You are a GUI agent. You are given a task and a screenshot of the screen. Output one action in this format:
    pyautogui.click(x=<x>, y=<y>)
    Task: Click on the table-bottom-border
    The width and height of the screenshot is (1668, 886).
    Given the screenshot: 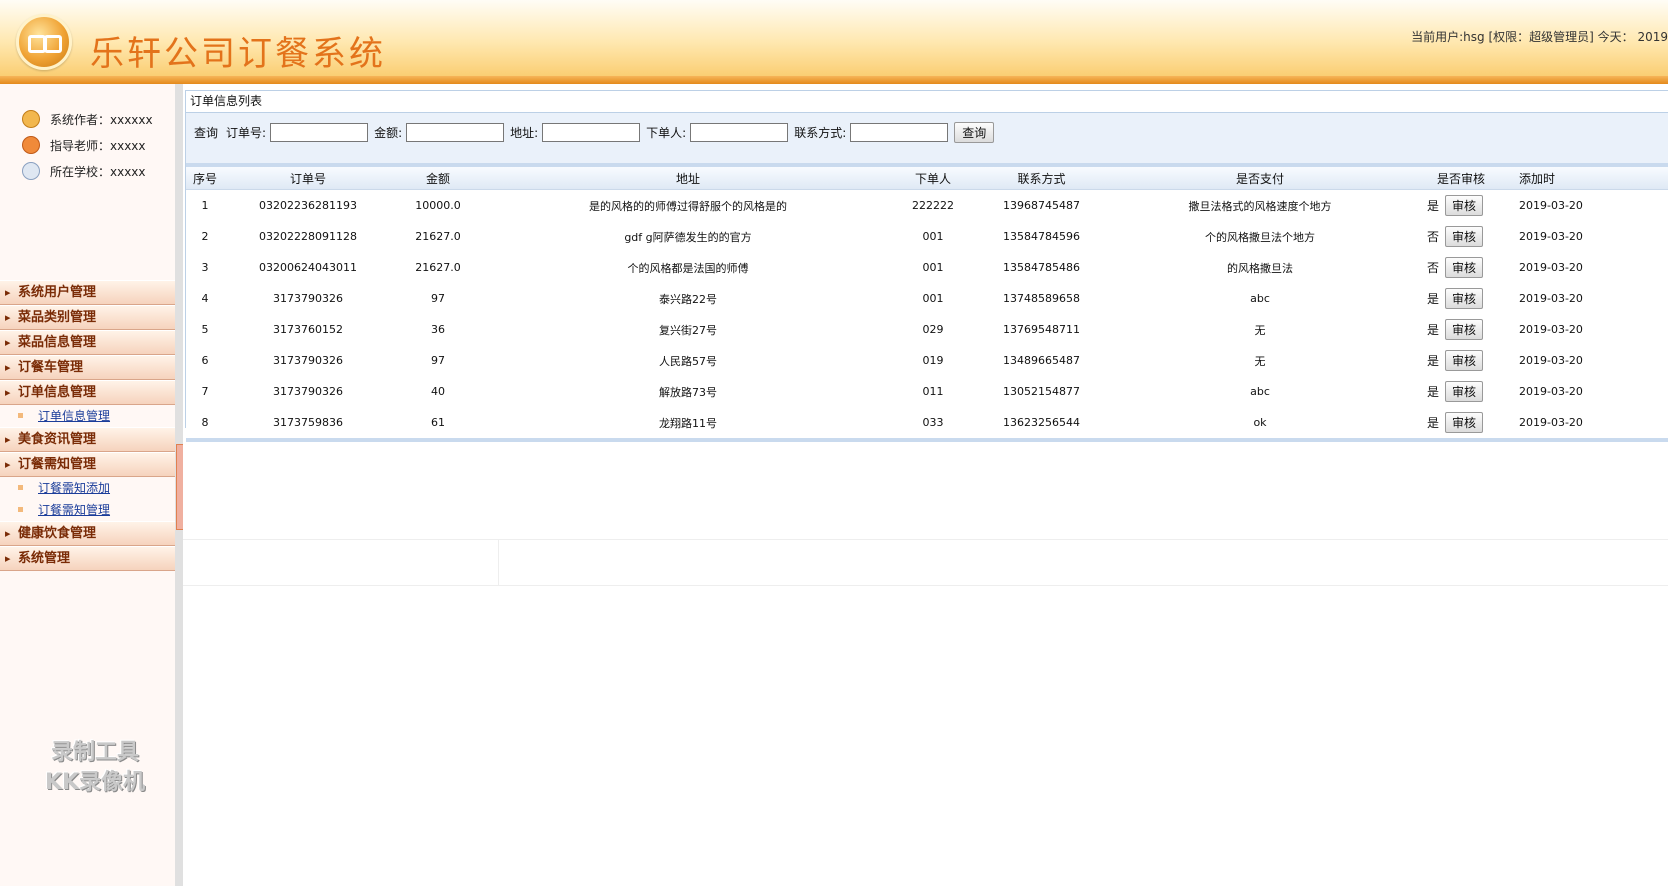 What is the action you would take?
    pyautogui.click(x=927, y=440)
    